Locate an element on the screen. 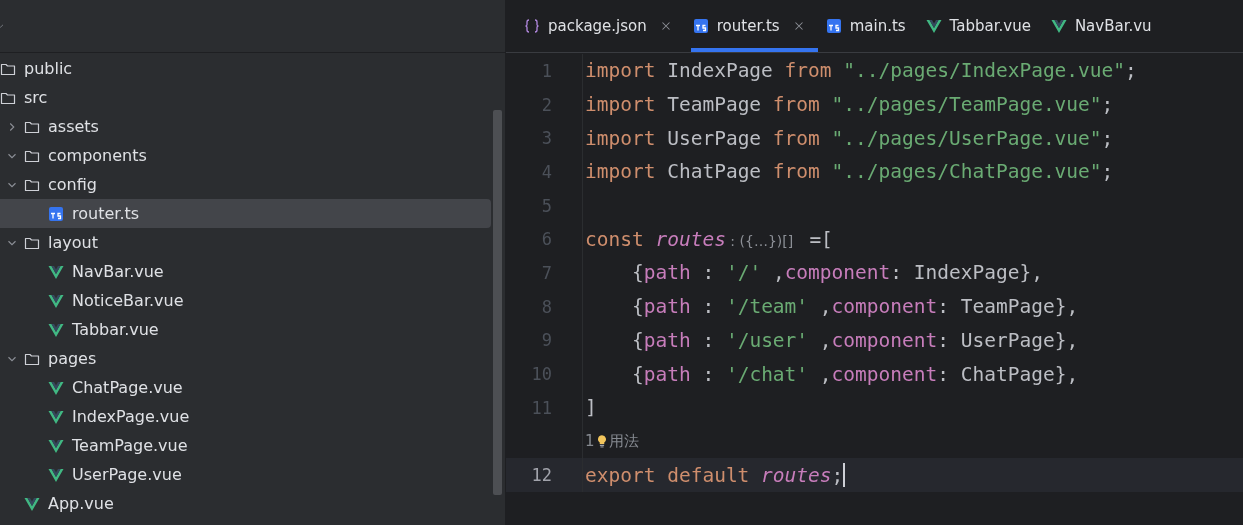 This screenshot has height=525, width=1243. editor-tab: NavBar.vu is located at coordinates (1106, 26).